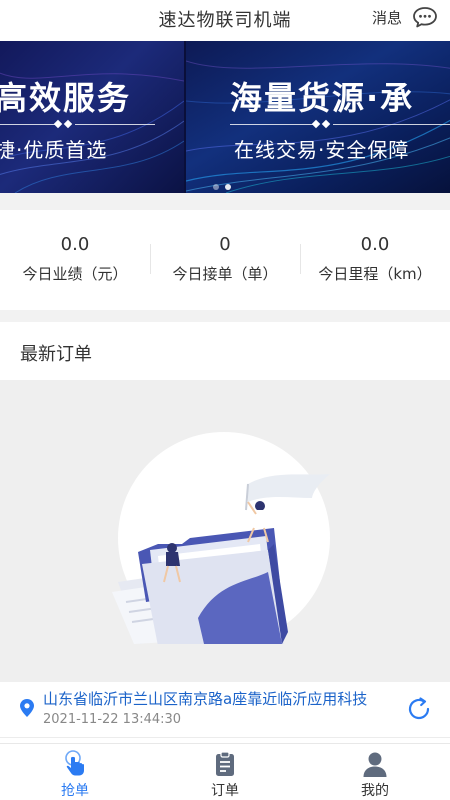  Describe the element at coordinates (375, 274) in the screenshot. I see `stat-label: 今日里程（km）` at that location.